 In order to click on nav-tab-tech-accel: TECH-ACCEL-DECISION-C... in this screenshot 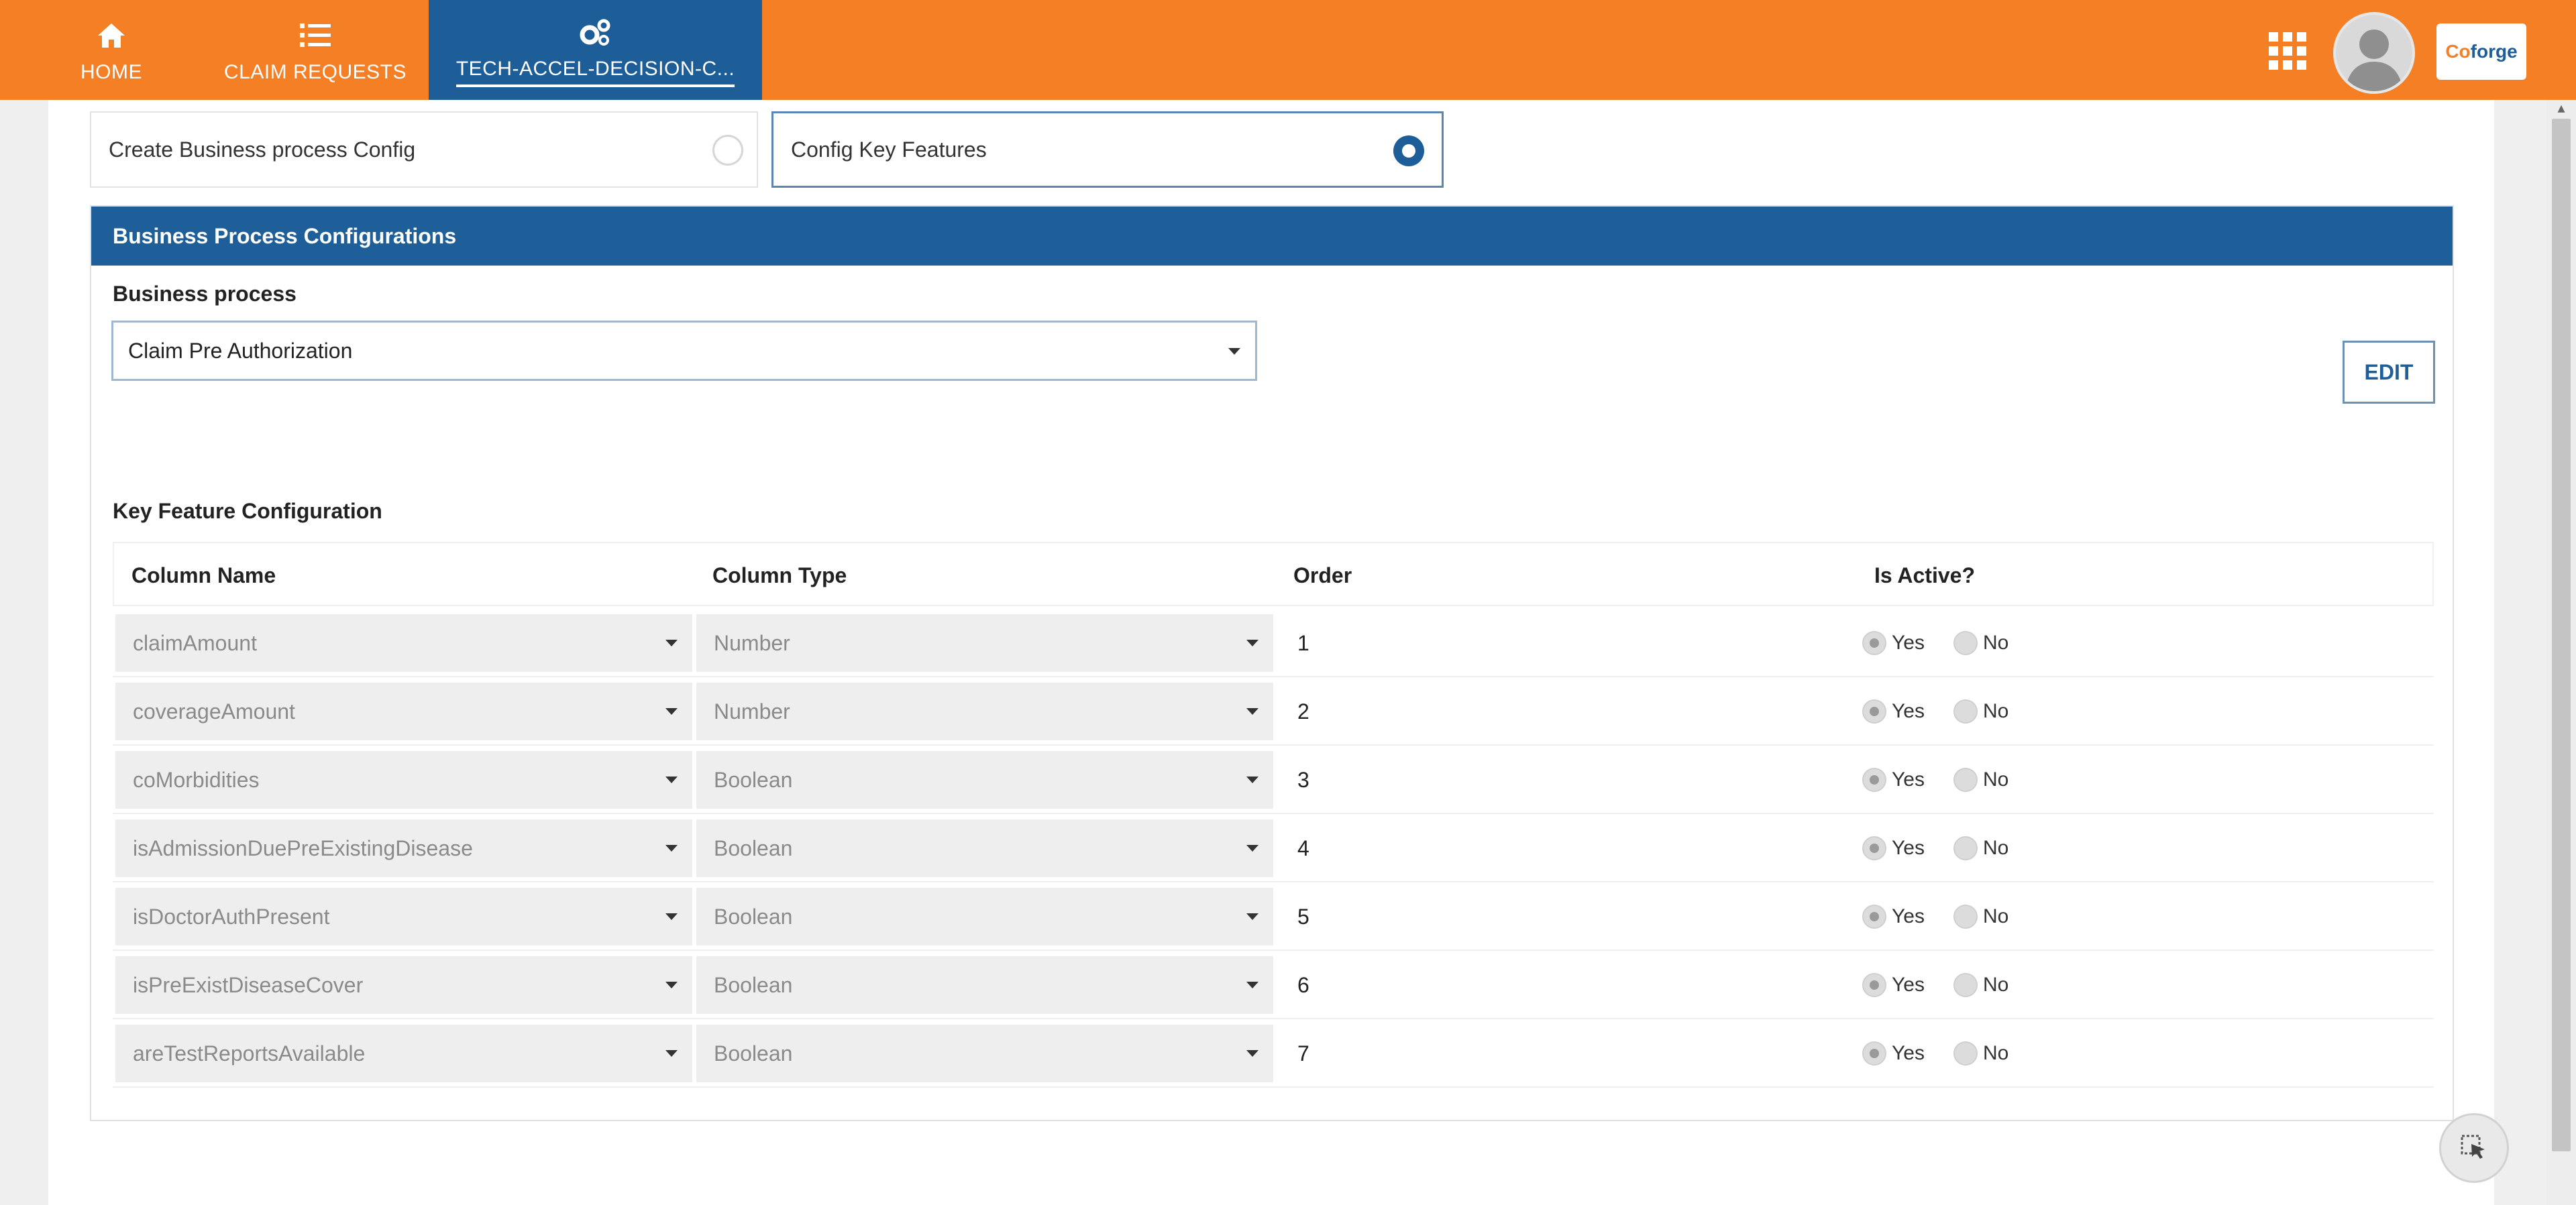, I will do `click(595, 50)`.